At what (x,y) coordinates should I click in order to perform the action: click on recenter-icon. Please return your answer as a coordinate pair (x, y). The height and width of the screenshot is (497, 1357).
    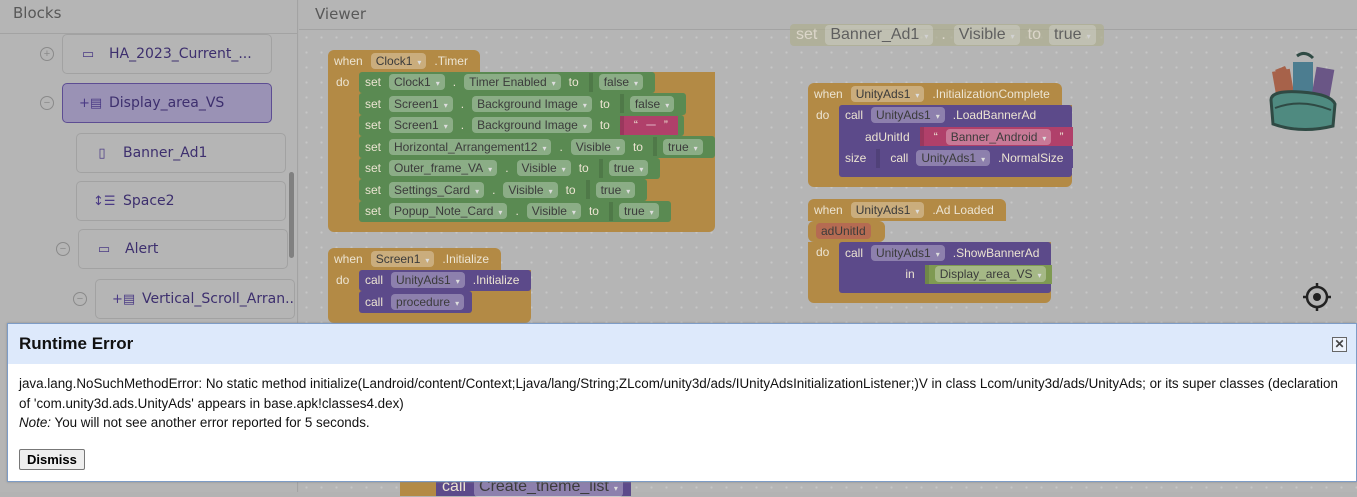
    Looking at the image, I should click on (1317, 297).